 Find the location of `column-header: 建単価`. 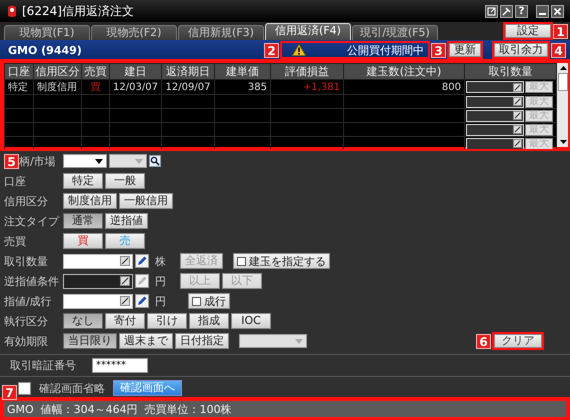

column-header: 建単価 is located at coordinates (242, 72).